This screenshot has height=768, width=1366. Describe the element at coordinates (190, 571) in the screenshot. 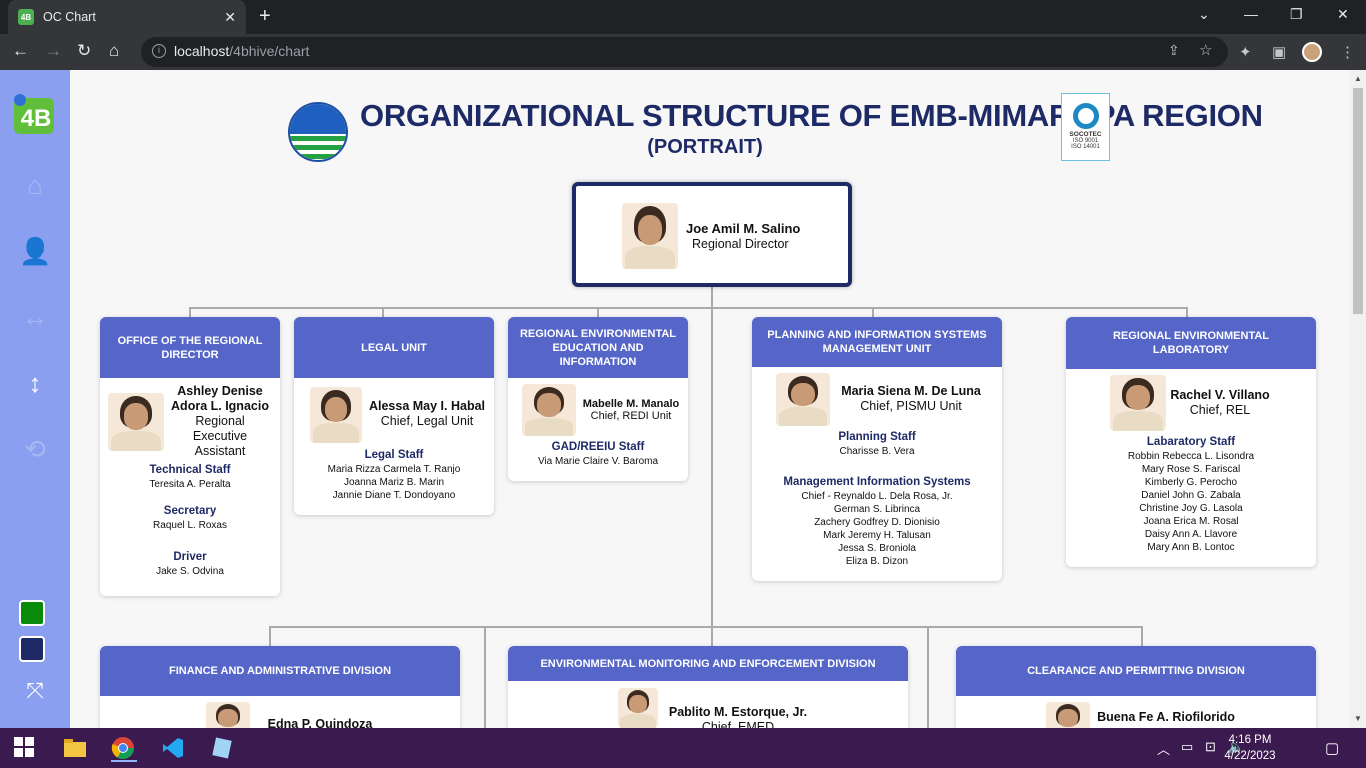

I see `ord-driver-name: Jake S. Odvina` at that location.